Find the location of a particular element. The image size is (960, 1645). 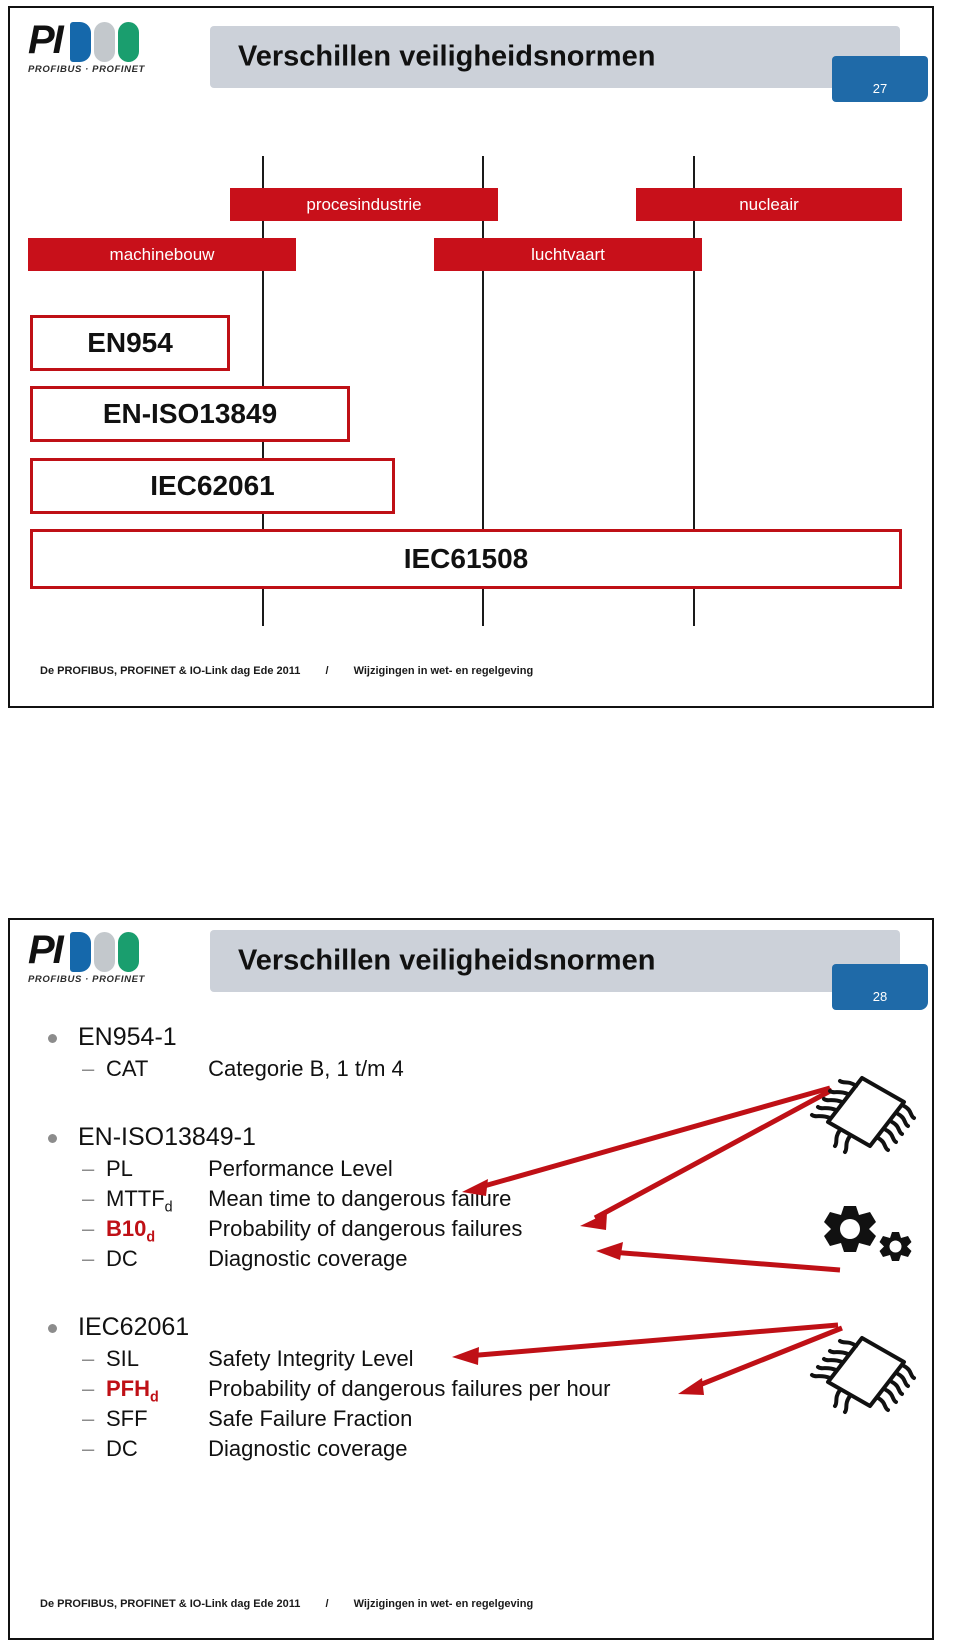

gears-icon is located at coordinates (863, 1237).